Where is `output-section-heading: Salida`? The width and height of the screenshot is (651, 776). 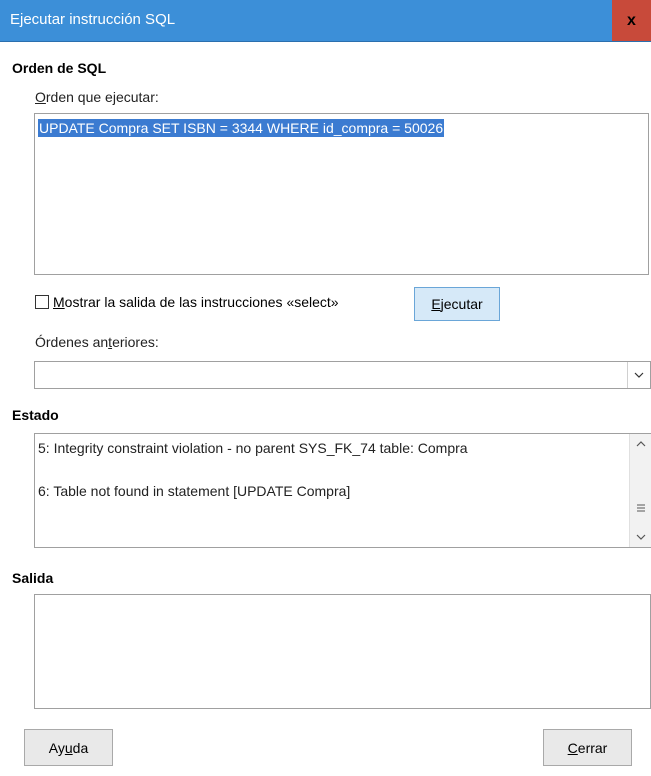 output-section-heading: Salida is located at coordinates (33, 578).